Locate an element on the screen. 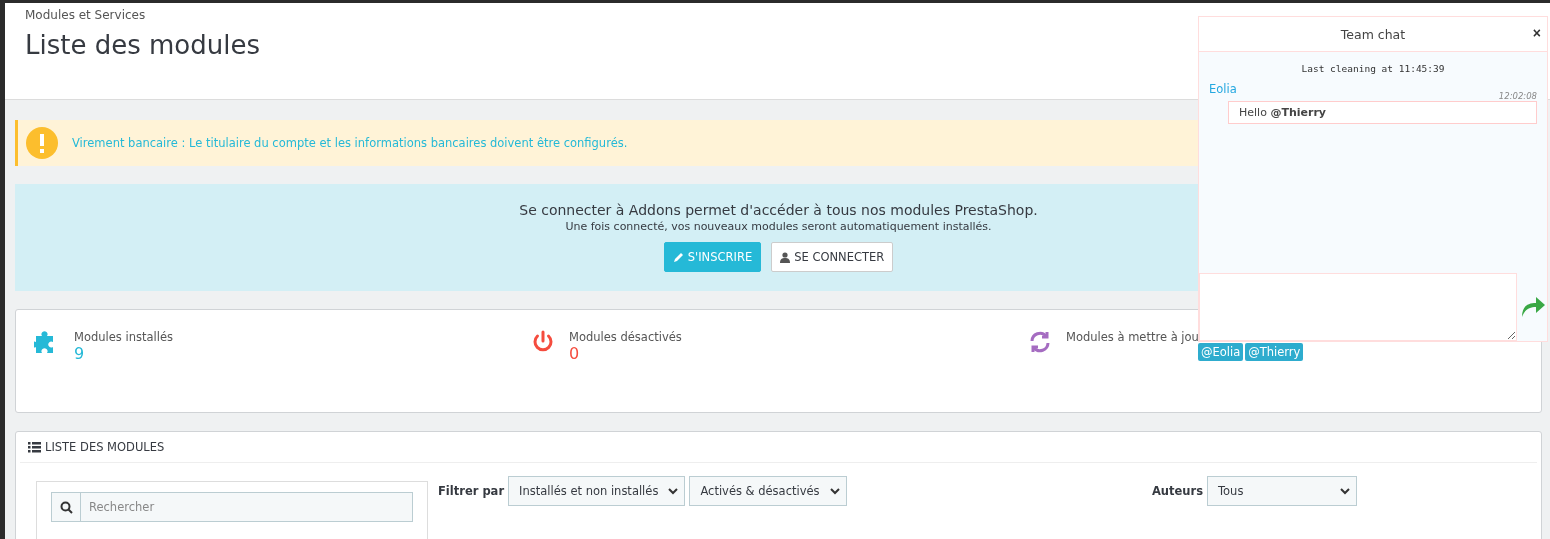 This screenshot has width=1550, height=539. stat-value: 0 is located at coordinates (575, 353).